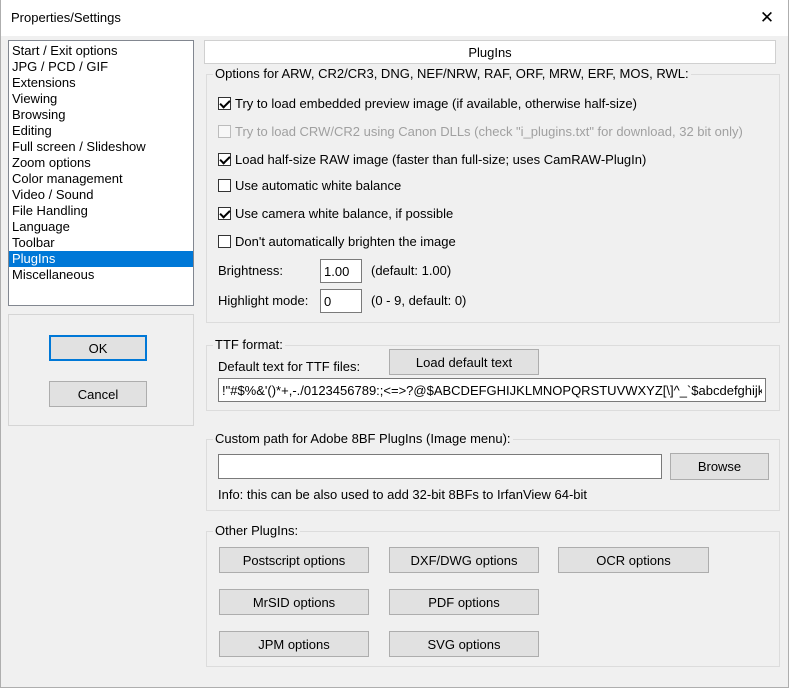 This screenshot has width=789, height=688. I want to click on raw-option-no-brighten: Don't automatically brighten the image, so click(337, 241).